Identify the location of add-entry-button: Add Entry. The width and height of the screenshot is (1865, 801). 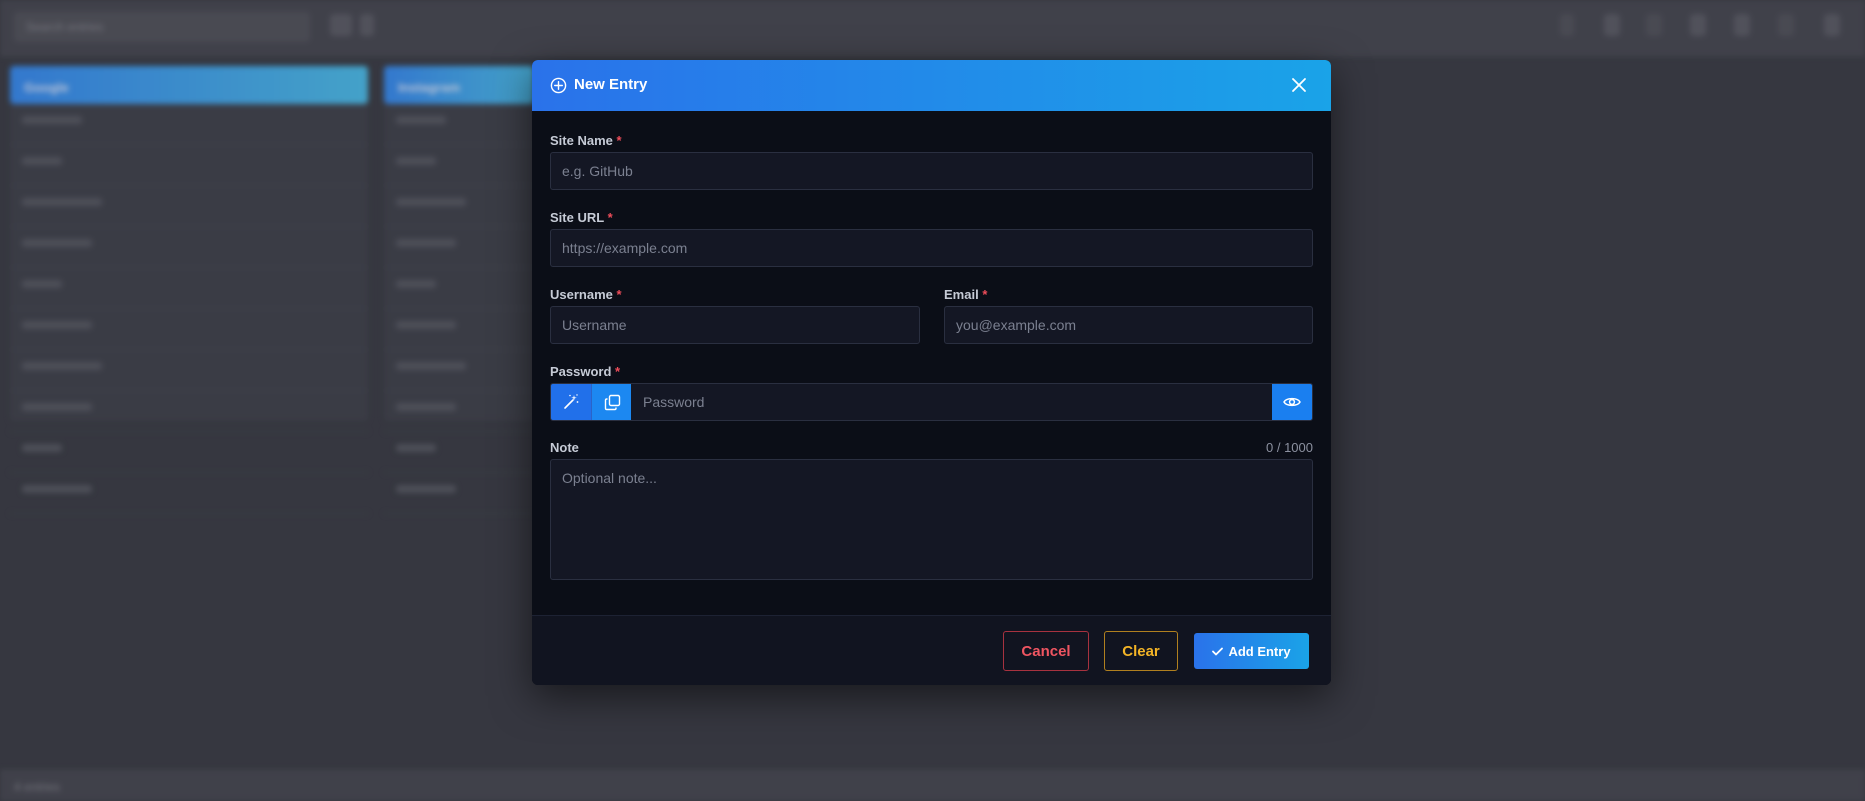
(1251, 651).